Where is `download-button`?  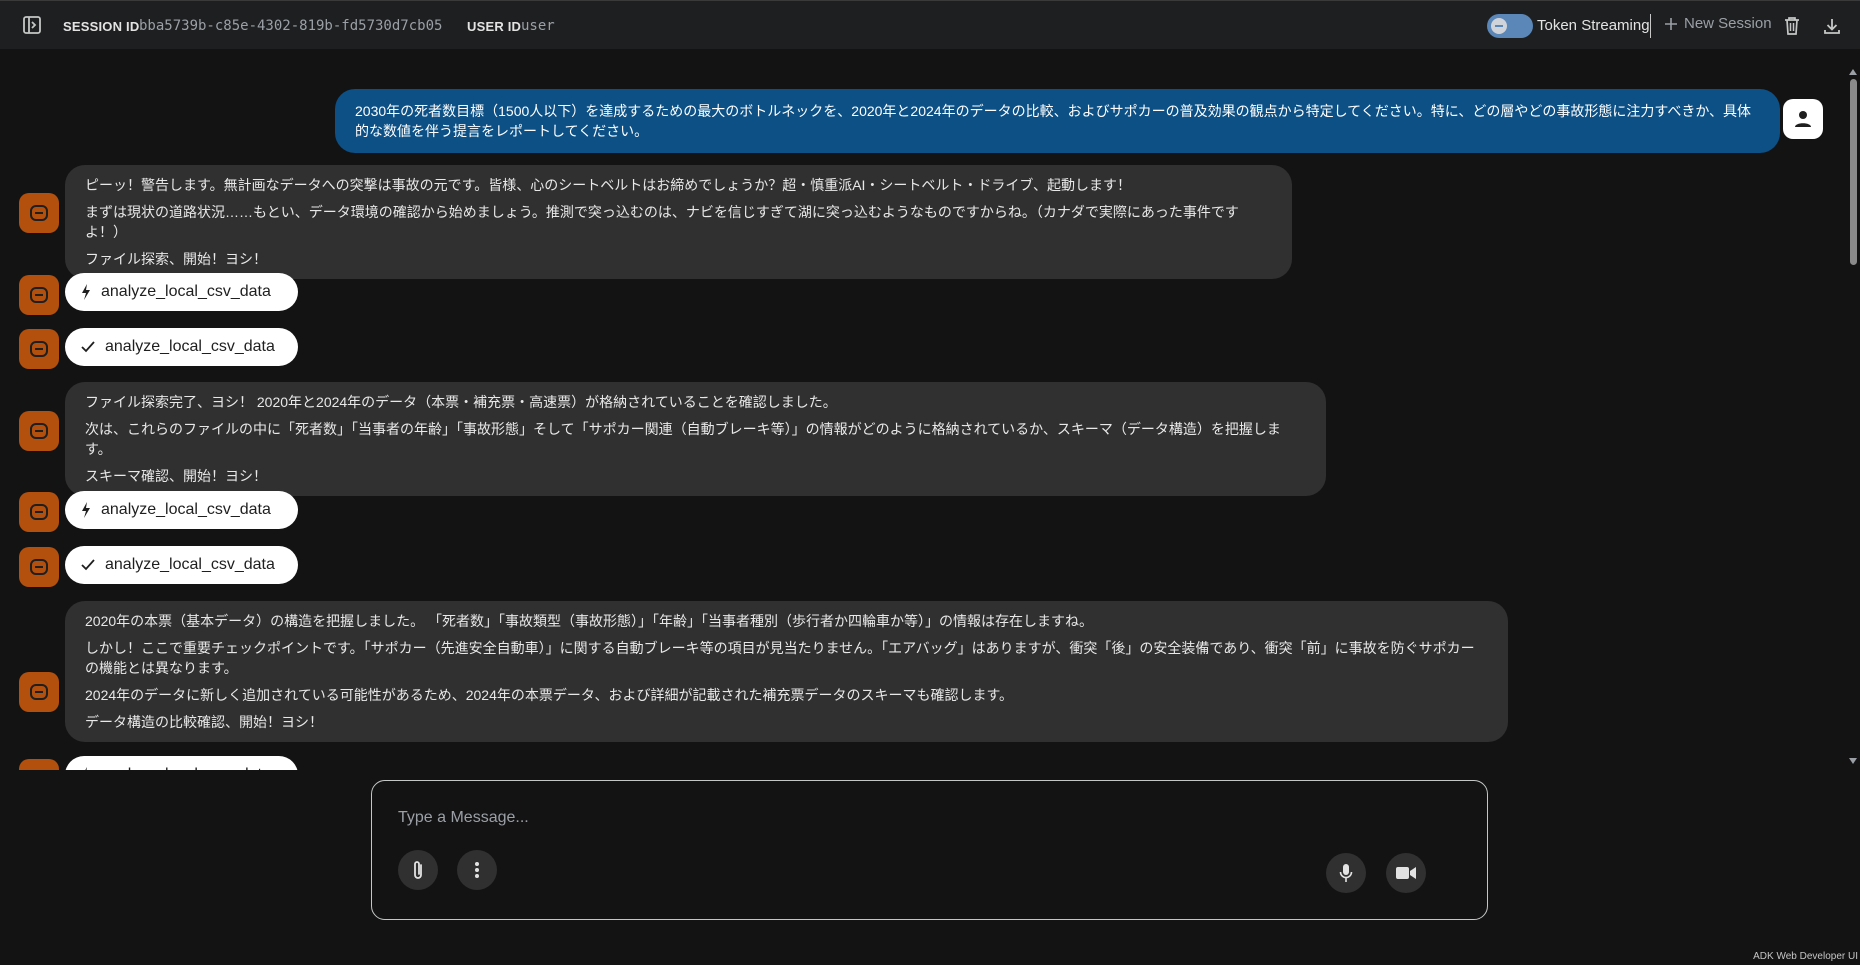 download-button is located at coordinates (1832, 26).